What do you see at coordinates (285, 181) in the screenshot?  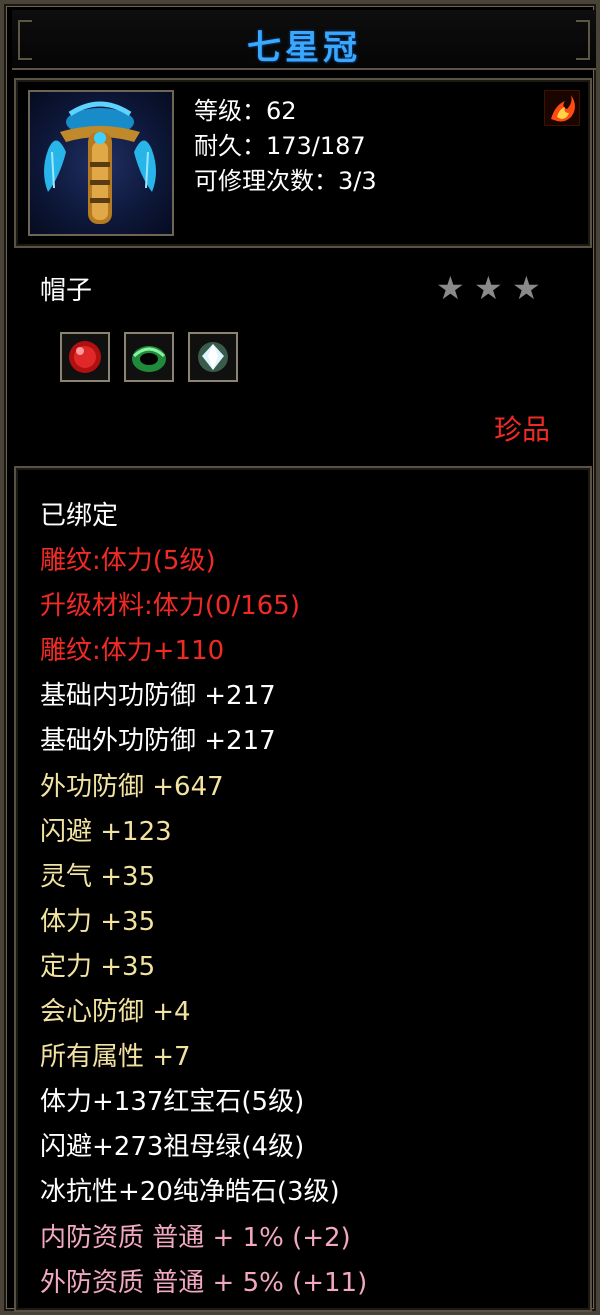 I see `repair-count-text: 可修理次数：3/3` at bounding box center [285, 181].